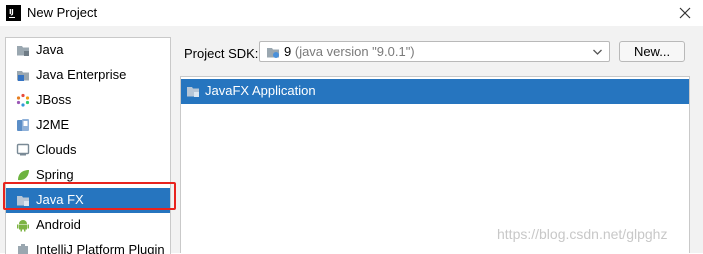 Image resolution: width=703 pixels, height=254 pixels. Describe the element at coordinates (88, 50) in the screenshot. I see `sidebar-item-java: Java` at that location.